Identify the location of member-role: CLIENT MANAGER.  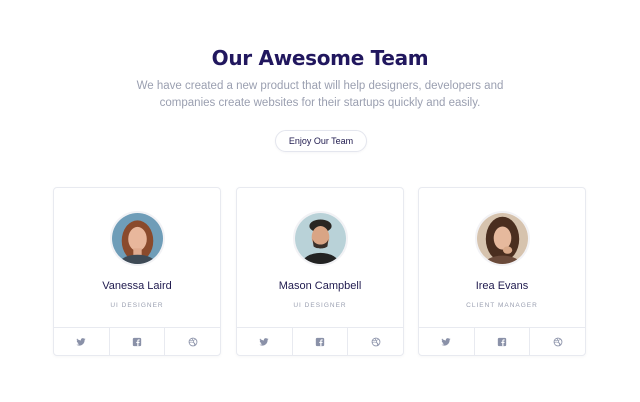
(502, 305).